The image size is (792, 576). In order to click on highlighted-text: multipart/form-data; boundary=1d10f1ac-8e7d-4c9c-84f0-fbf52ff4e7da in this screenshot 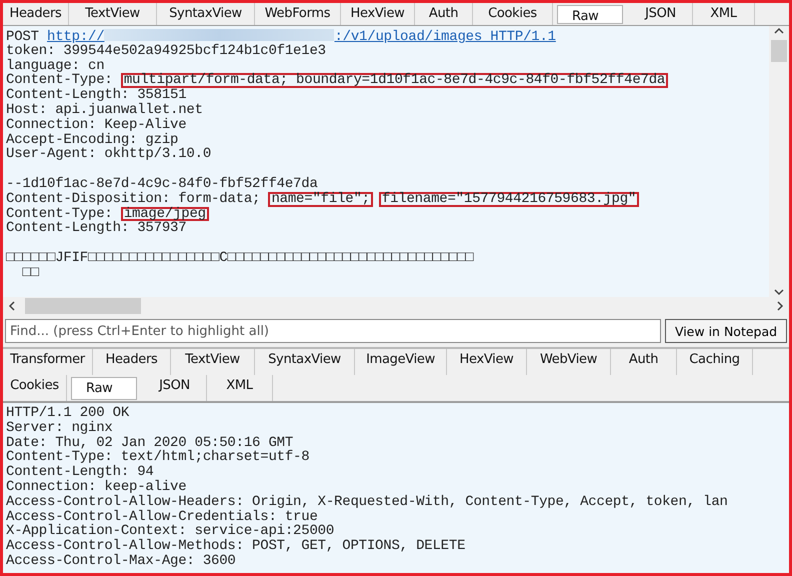, I will do `click(394, 80)`.